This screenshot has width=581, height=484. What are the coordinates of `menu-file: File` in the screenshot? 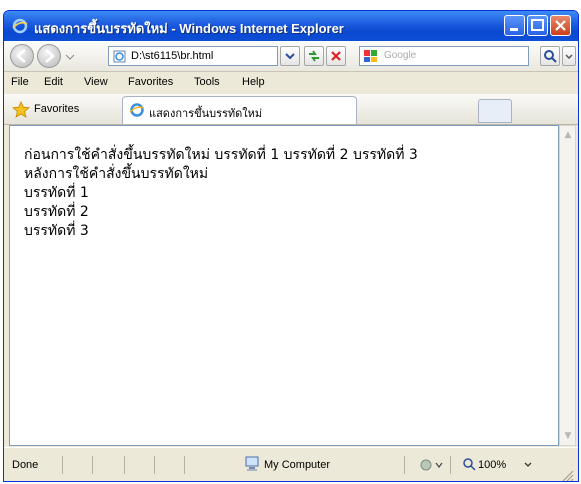 It's located at (20, 82).